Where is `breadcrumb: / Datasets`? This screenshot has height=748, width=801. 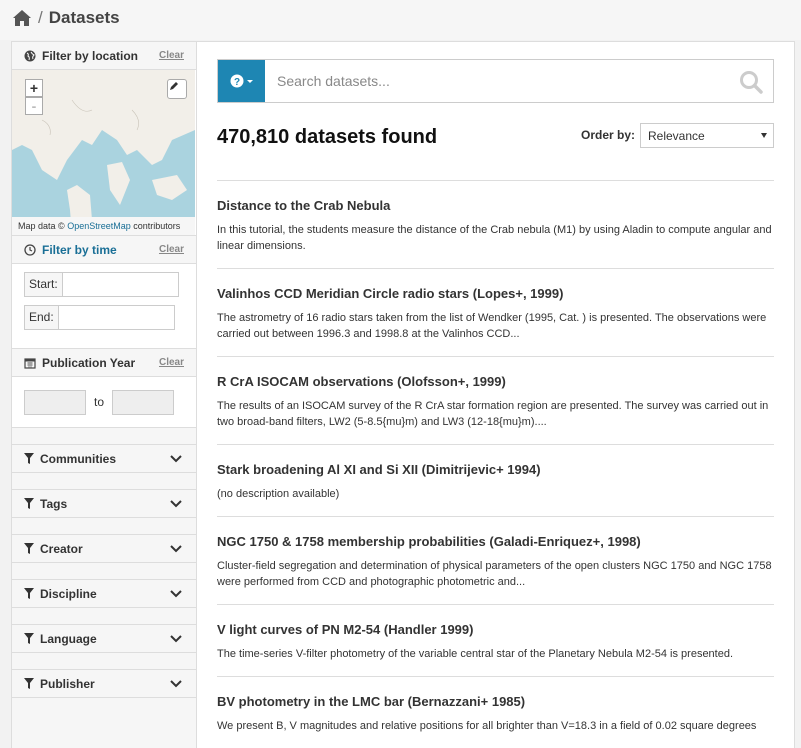
breadcrumb: / Datasets is located at coordinates (66, 18).